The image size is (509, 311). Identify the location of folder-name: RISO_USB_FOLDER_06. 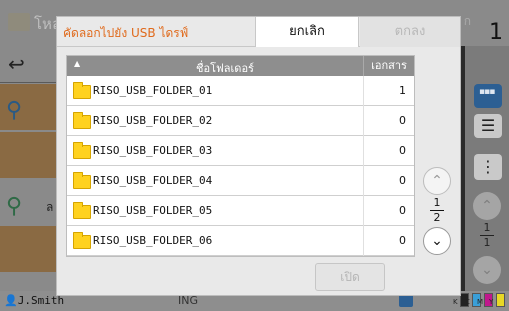
(153, 240).